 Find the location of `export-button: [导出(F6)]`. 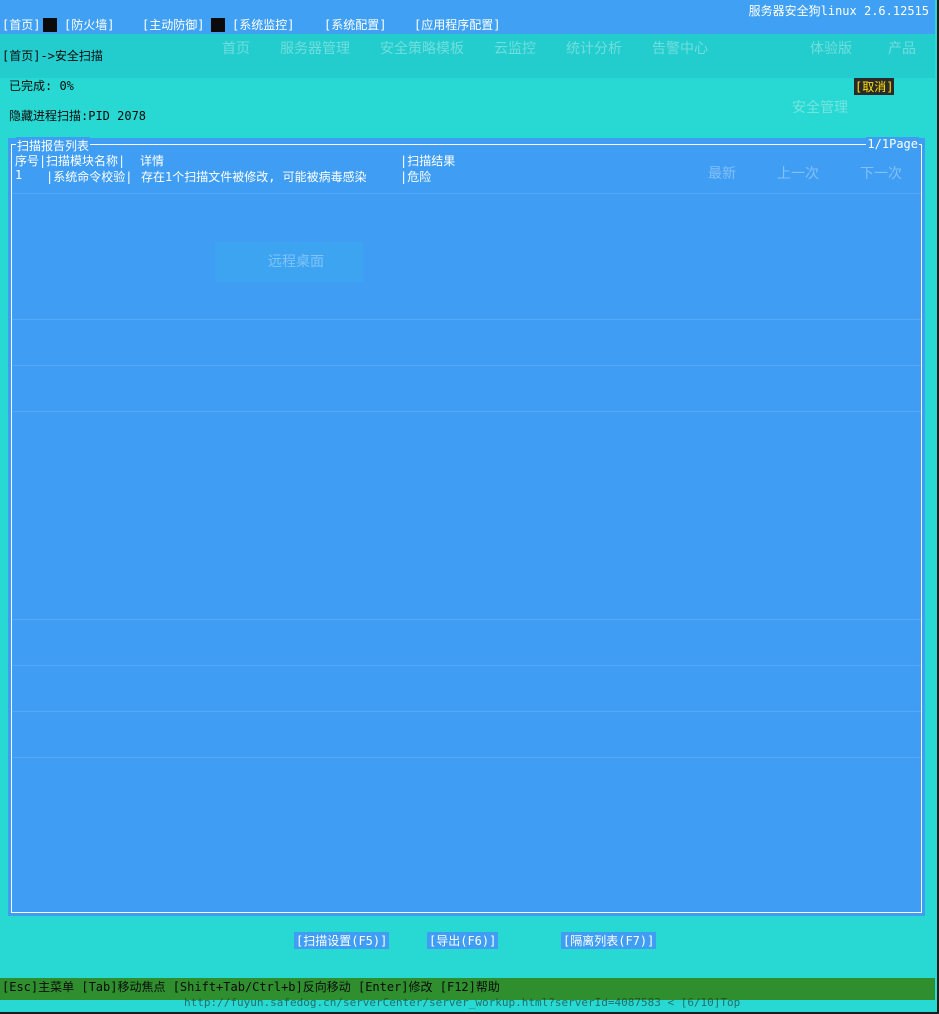

export-button: [导出(F6)] is located at coordinates (463, 940).